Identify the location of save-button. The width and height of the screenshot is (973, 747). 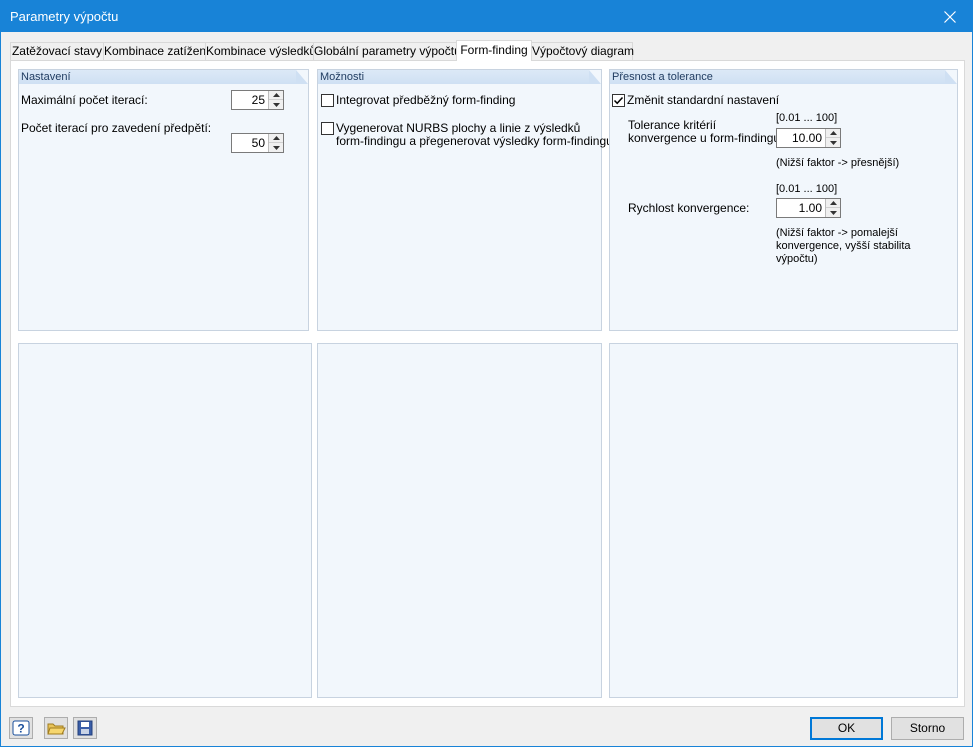
(85, 728).